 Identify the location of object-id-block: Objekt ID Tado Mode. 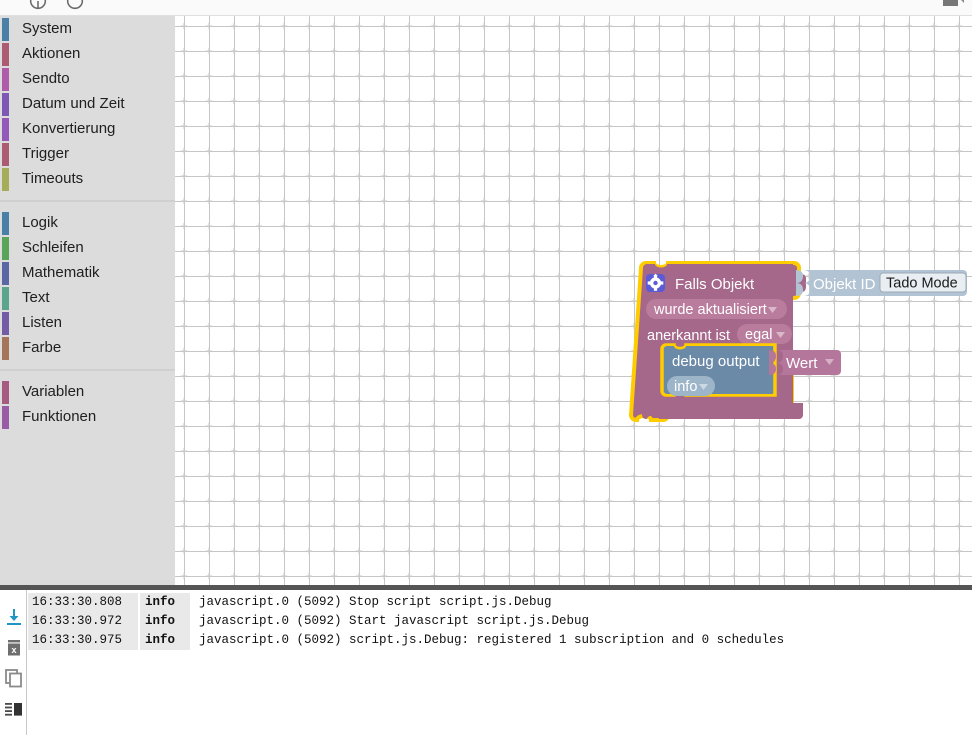
(885, 283).